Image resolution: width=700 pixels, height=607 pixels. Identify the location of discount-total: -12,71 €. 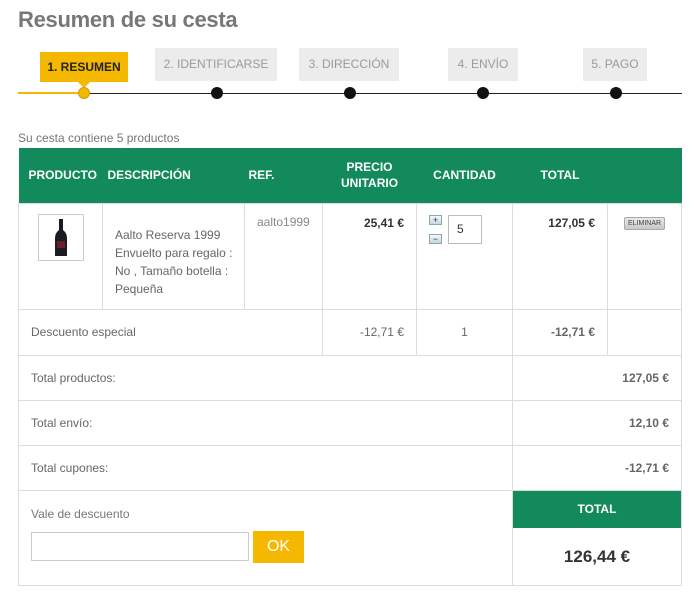
(560, 332).